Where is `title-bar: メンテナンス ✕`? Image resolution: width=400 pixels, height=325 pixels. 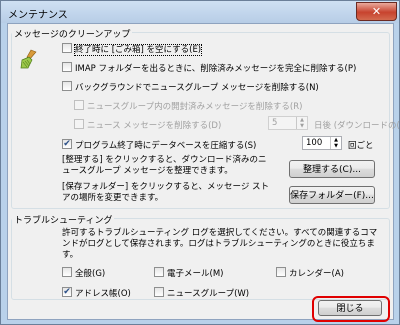 title-bar: メンテナンス ✕ is located at coordinates (200, 12).